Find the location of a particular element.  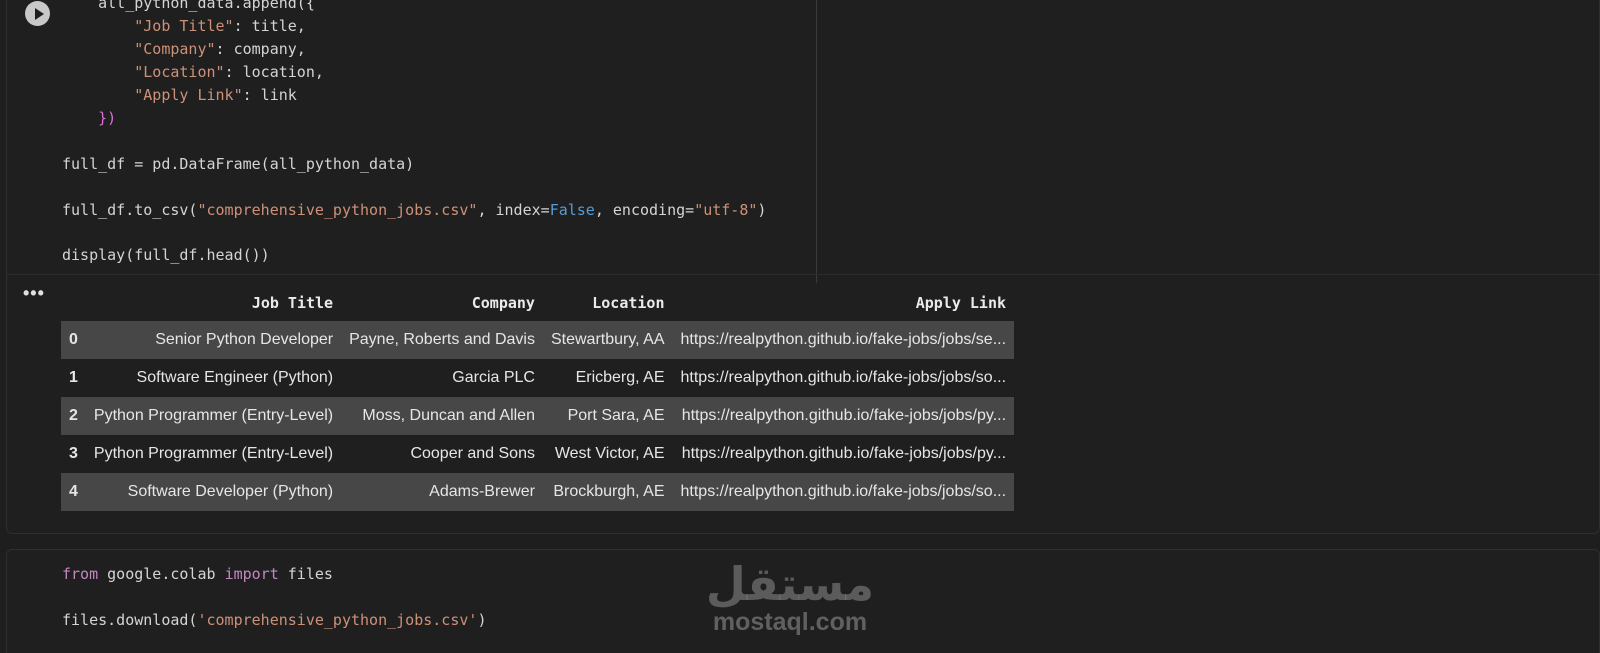

code-line: from google.colab import files is located at coordinates (197, 574).